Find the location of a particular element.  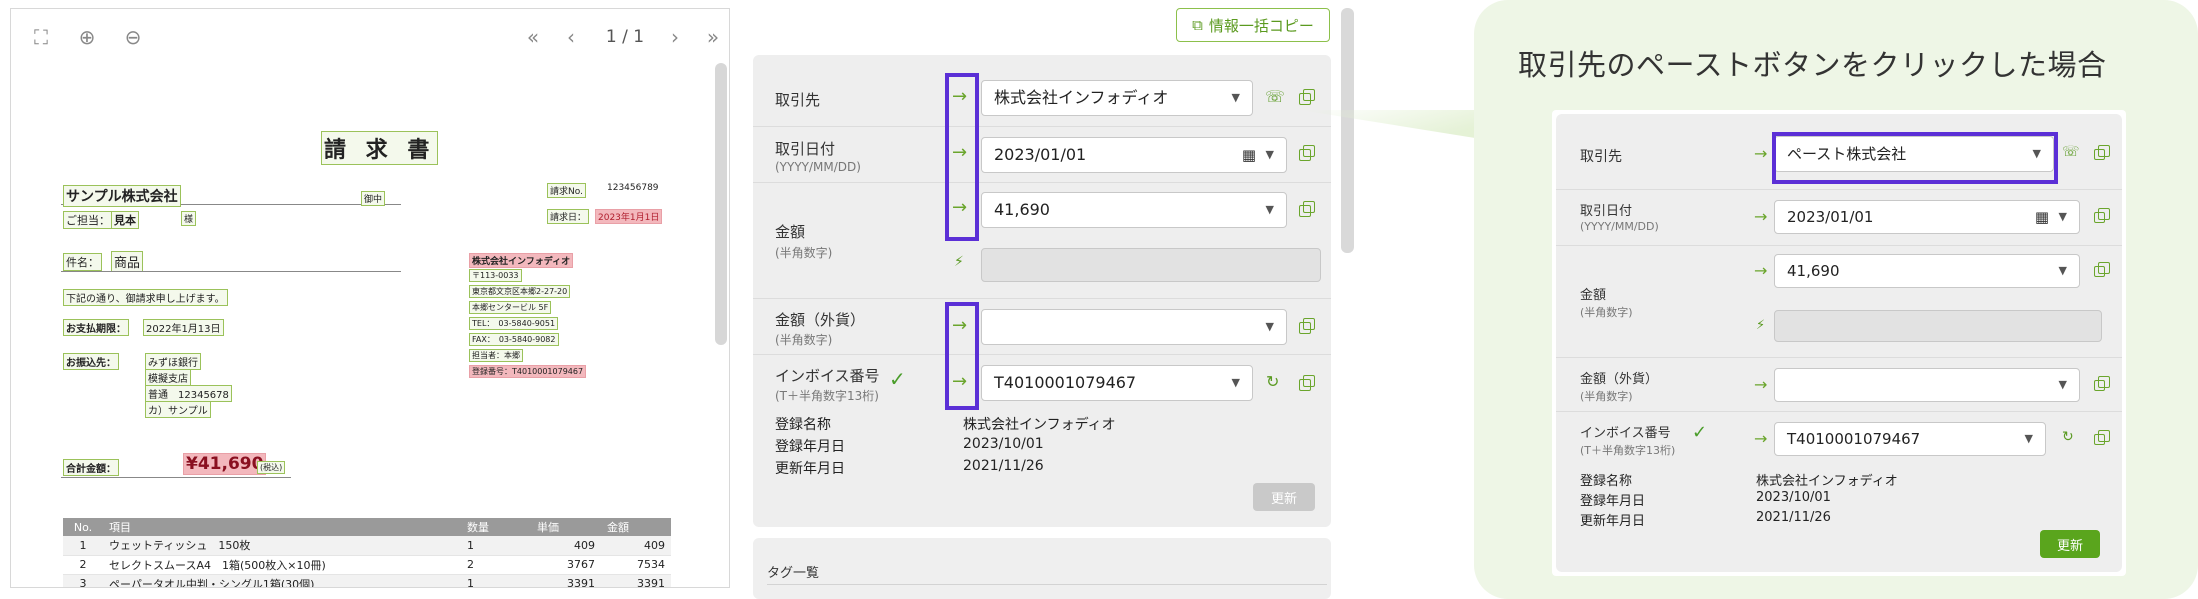

col-header-price: 単価 is located at coordinates (566, 527).